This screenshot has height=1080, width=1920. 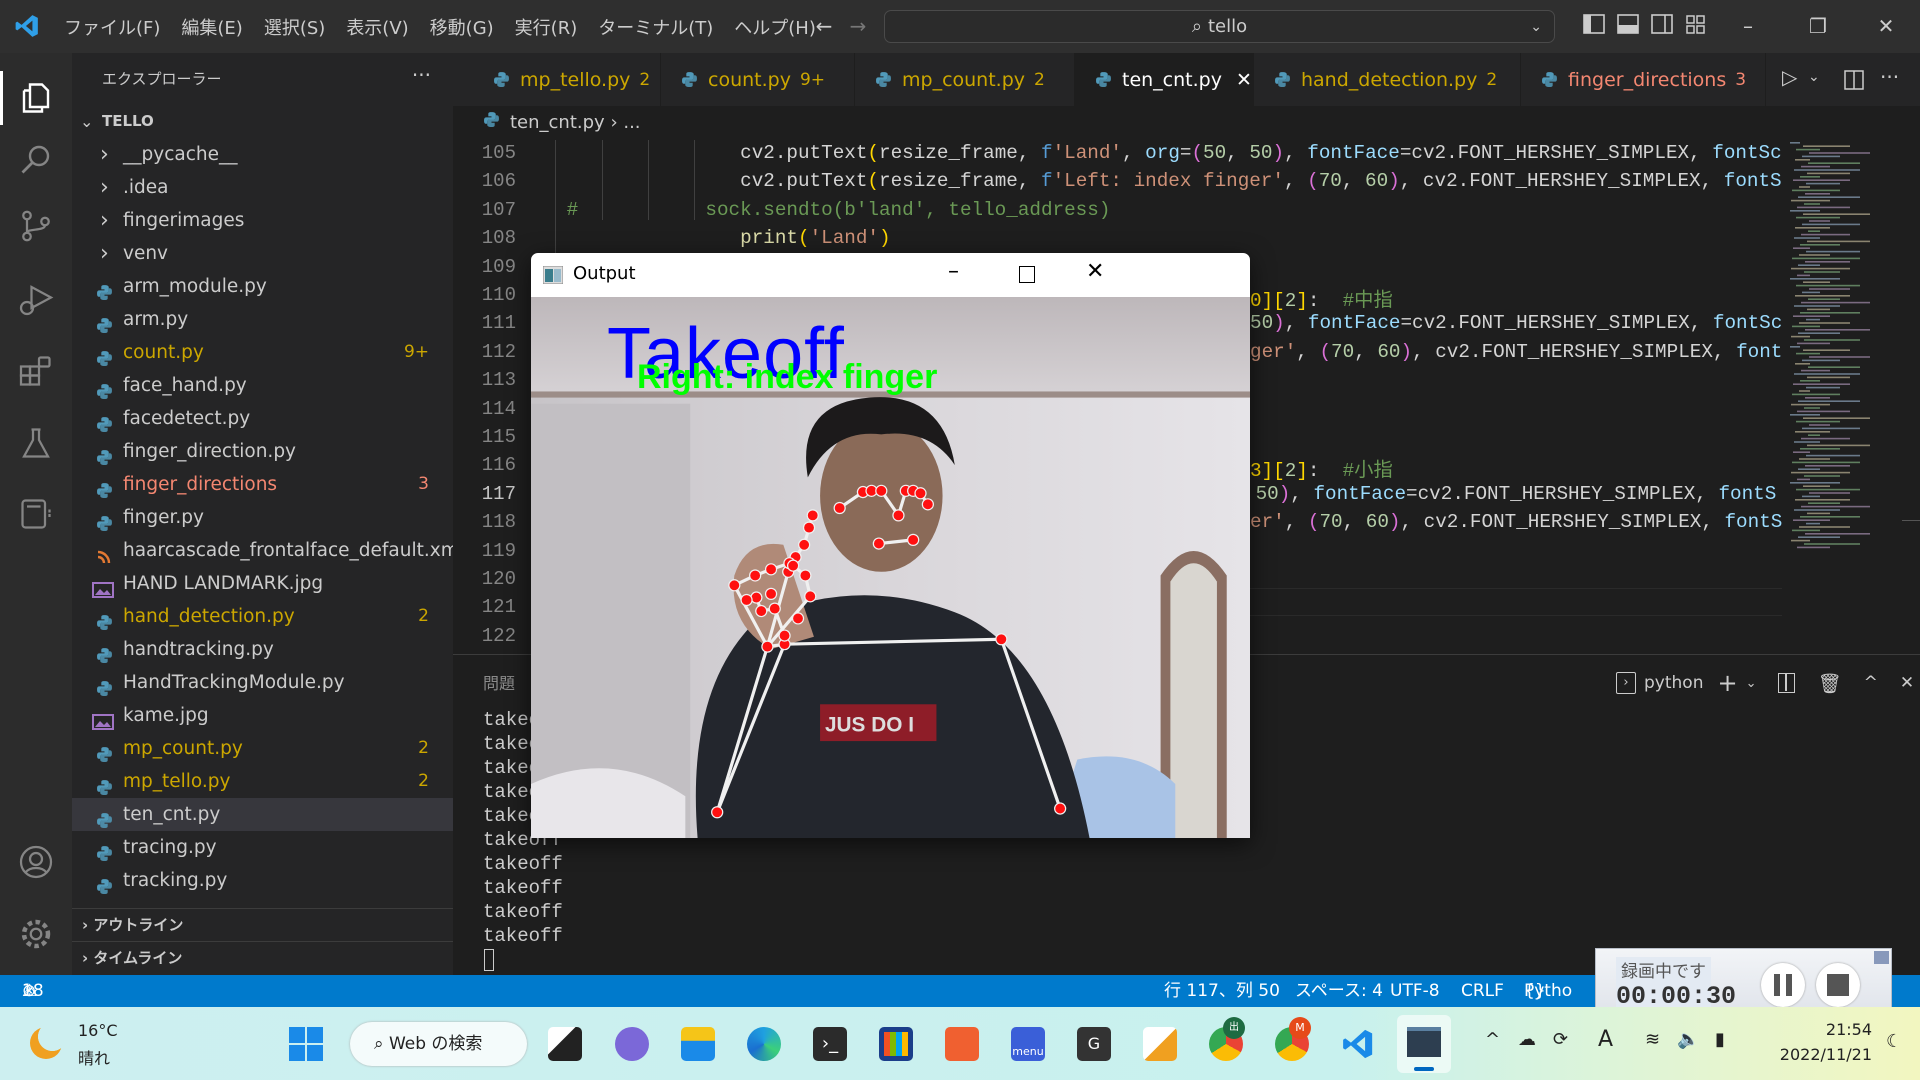 I want to click on testing-icon, so click(x=36, y=443).